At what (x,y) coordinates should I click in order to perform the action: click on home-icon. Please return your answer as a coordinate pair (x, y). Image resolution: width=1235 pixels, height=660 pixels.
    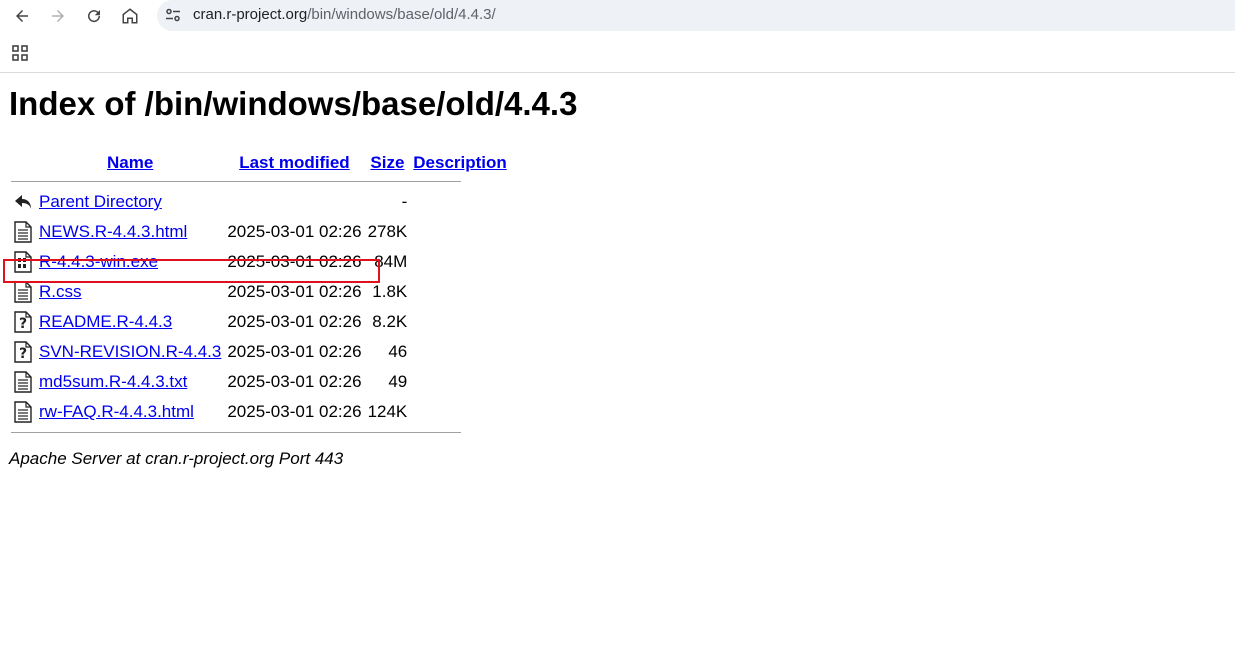
    Looking at the image, I should click on (130, 16).